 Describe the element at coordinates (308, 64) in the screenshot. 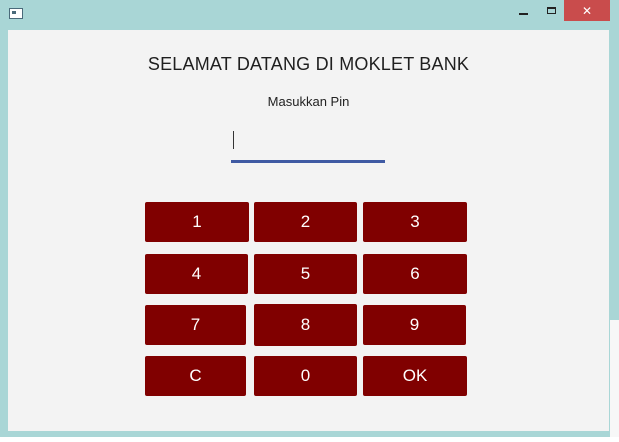

I see `page-title: SELAMAT DATANG DI MOKLET BANK` at that location.